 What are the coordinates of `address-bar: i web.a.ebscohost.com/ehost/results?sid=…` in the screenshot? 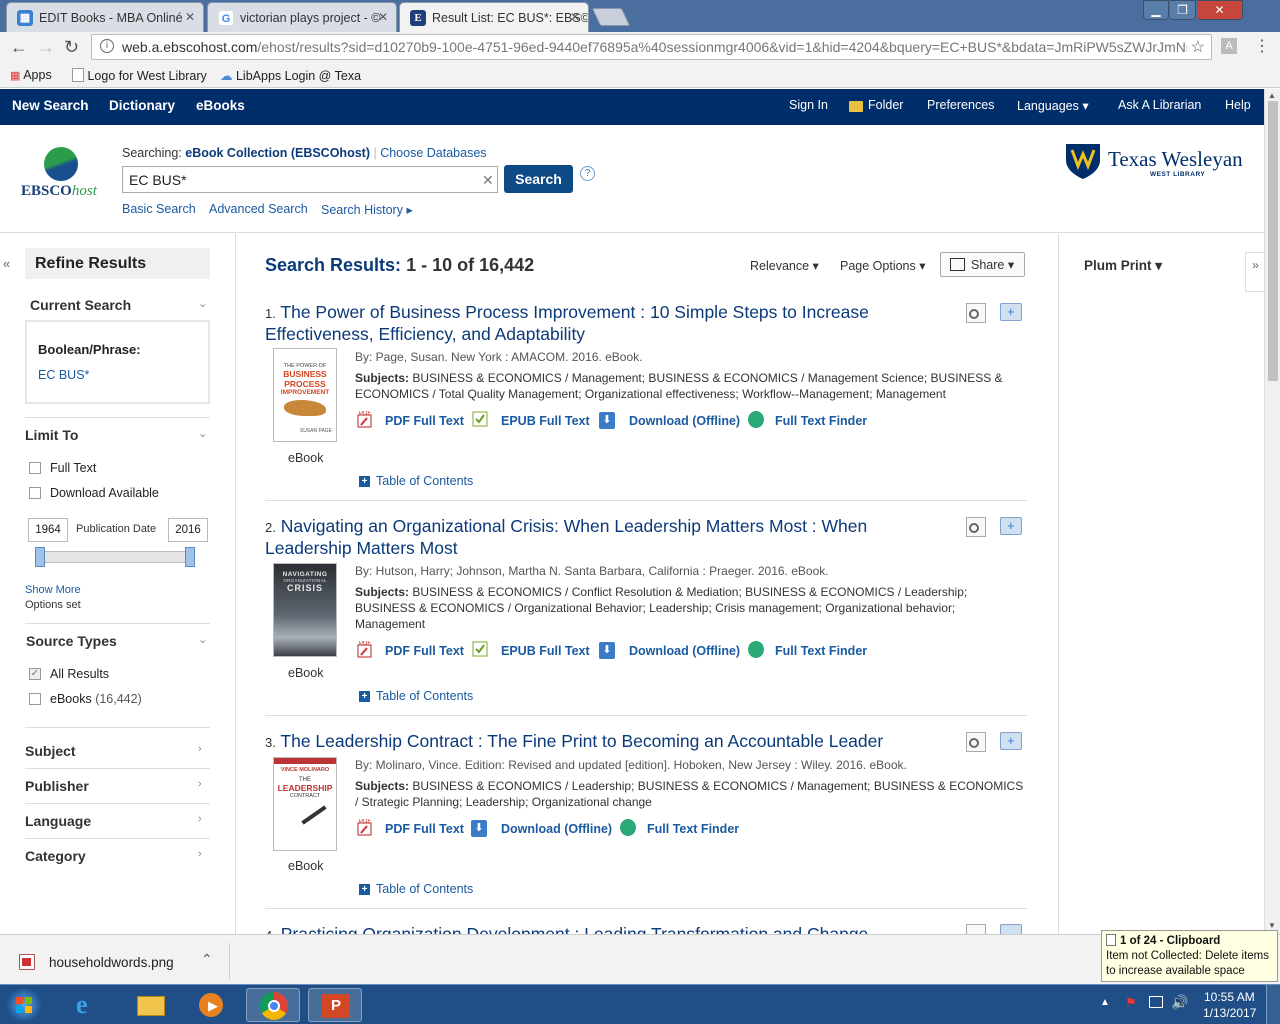 It's located at (651, 47).